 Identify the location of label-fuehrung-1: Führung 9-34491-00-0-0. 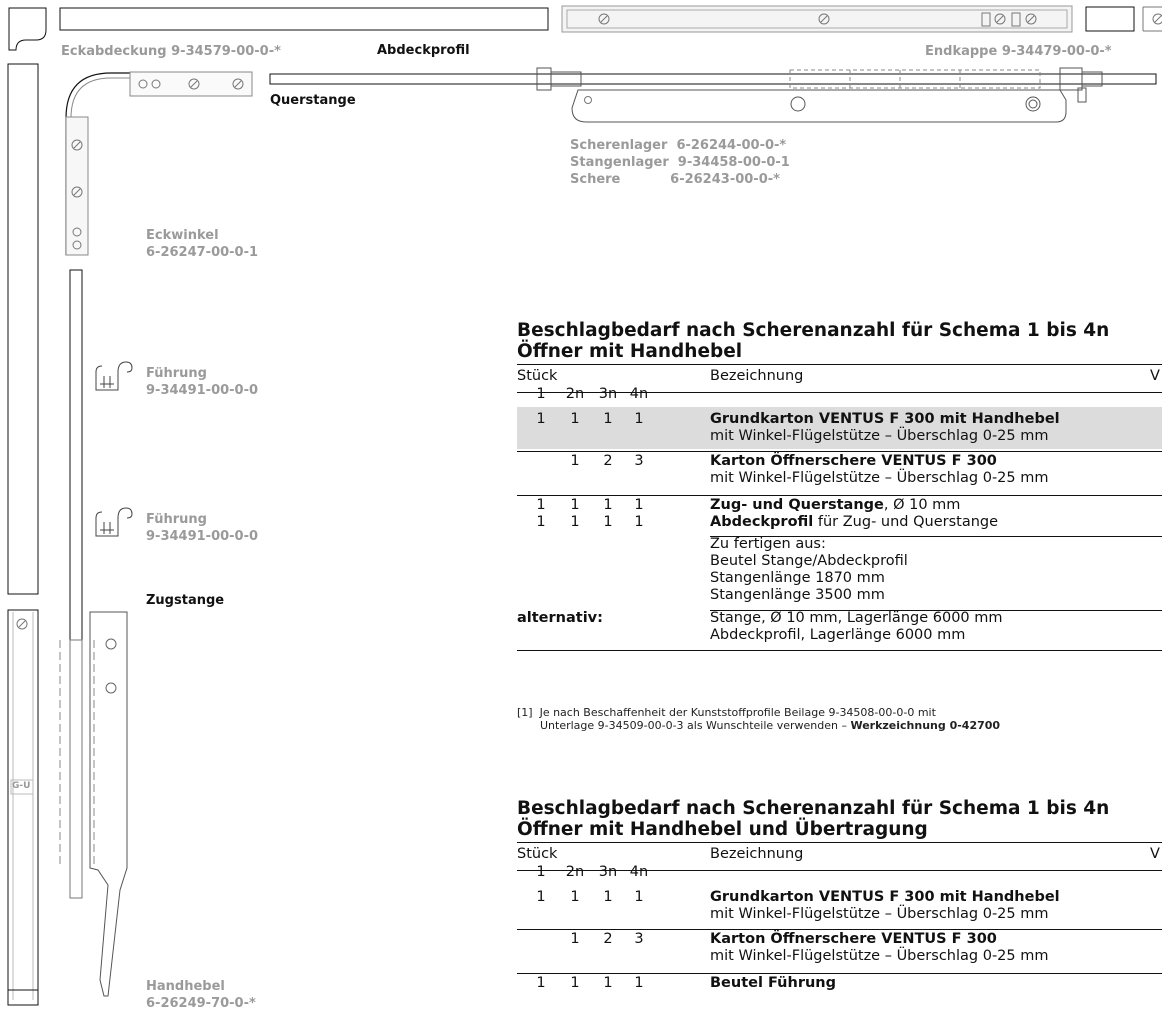
(202, 382).